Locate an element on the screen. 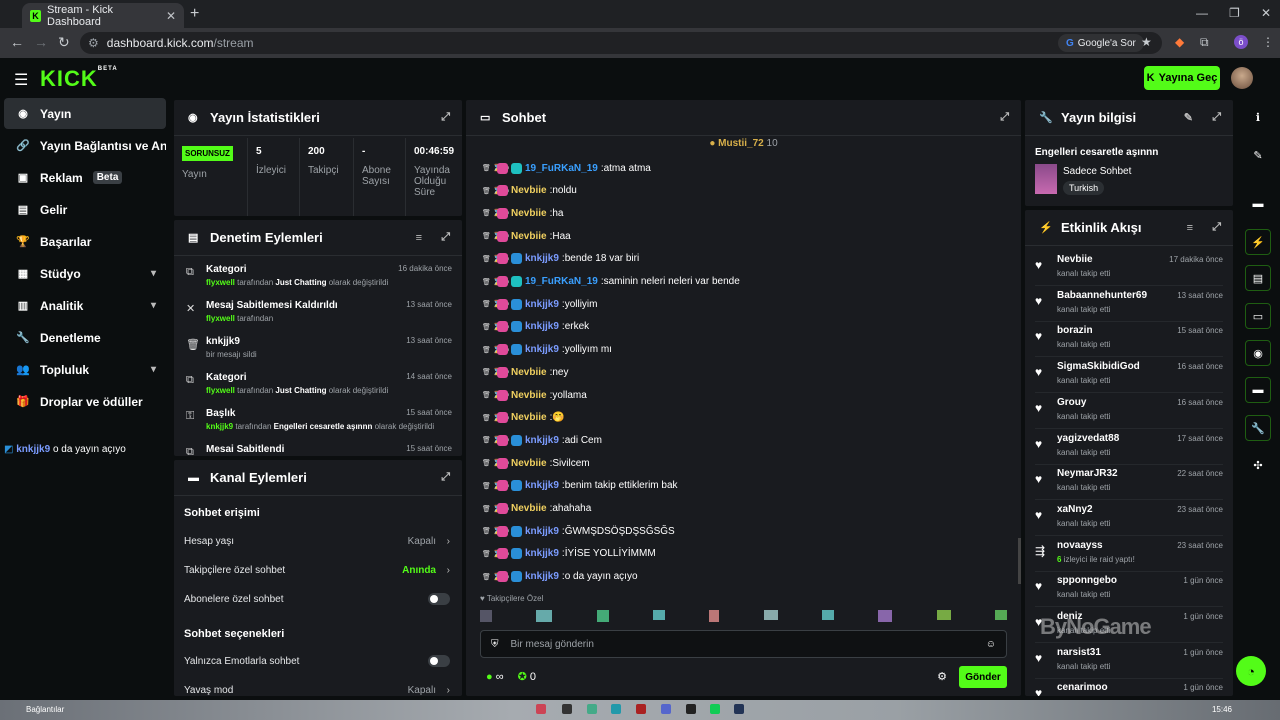 This screenshot has height=720, width=1280. activity-user: Babaannehunter69 is located at coordinates (1102, 295).